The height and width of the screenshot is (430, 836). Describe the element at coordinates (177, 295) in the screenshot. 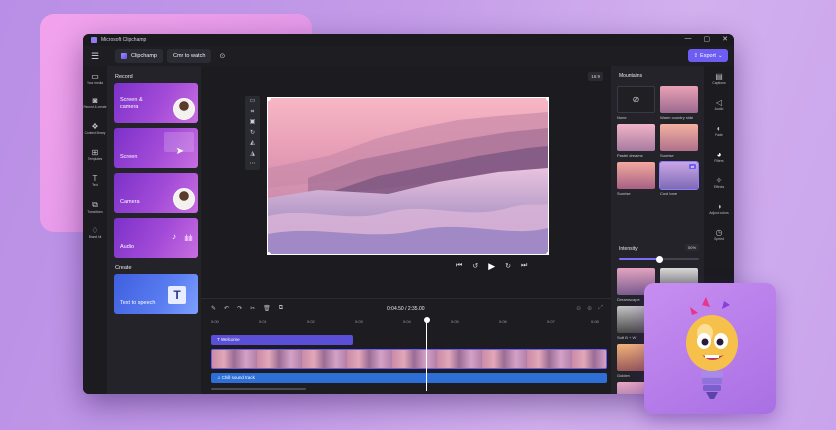

I see `text-glyph-icon: T` at that location.